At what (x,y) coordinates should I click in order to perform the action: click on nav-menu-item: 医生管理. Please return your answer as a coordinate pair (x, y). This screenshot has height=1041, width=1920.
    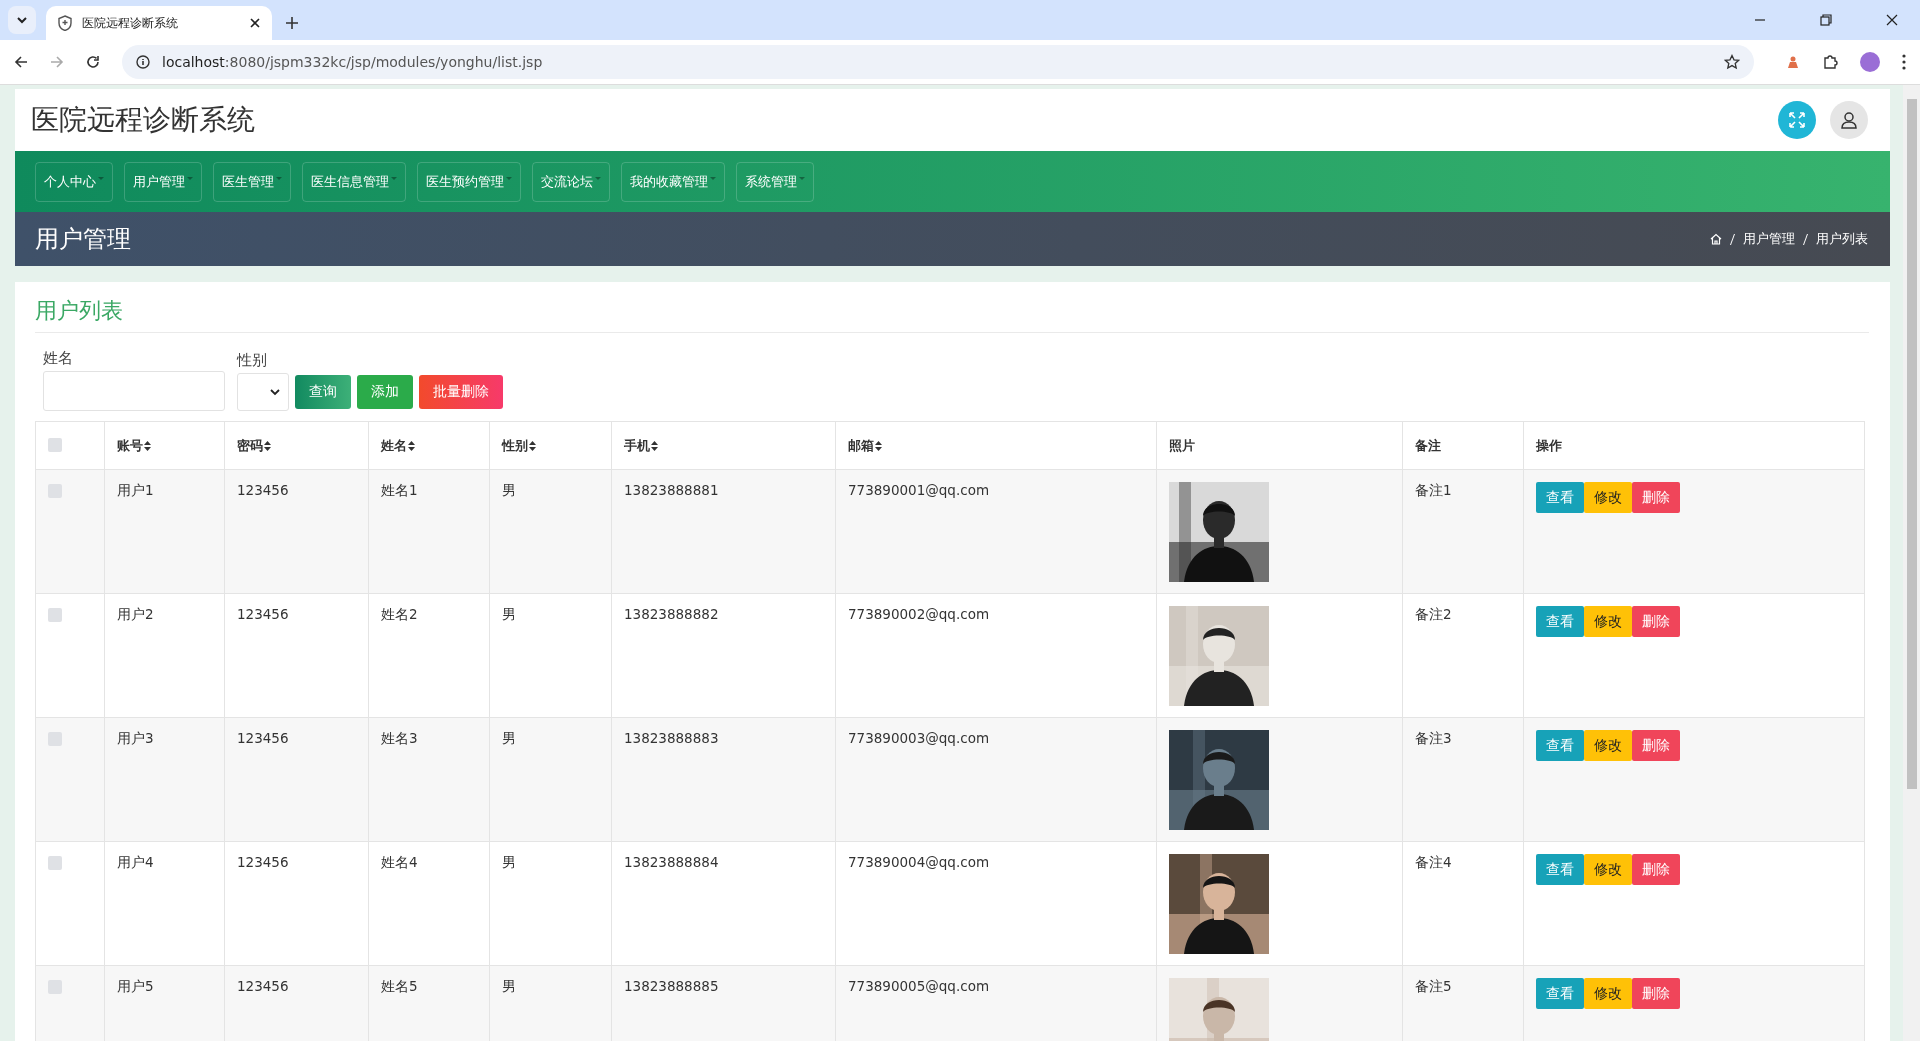
    Looking at the image, I should click on (252, 181).